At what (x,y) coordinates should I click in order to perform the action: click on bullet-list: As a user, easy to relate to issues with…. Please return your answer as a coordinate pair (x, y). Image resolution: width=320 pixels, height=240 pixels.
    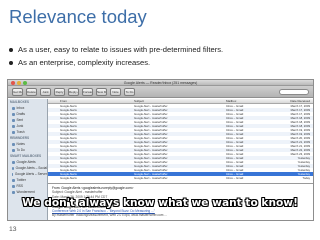
    Looking at the image, I should click on (116, 56).